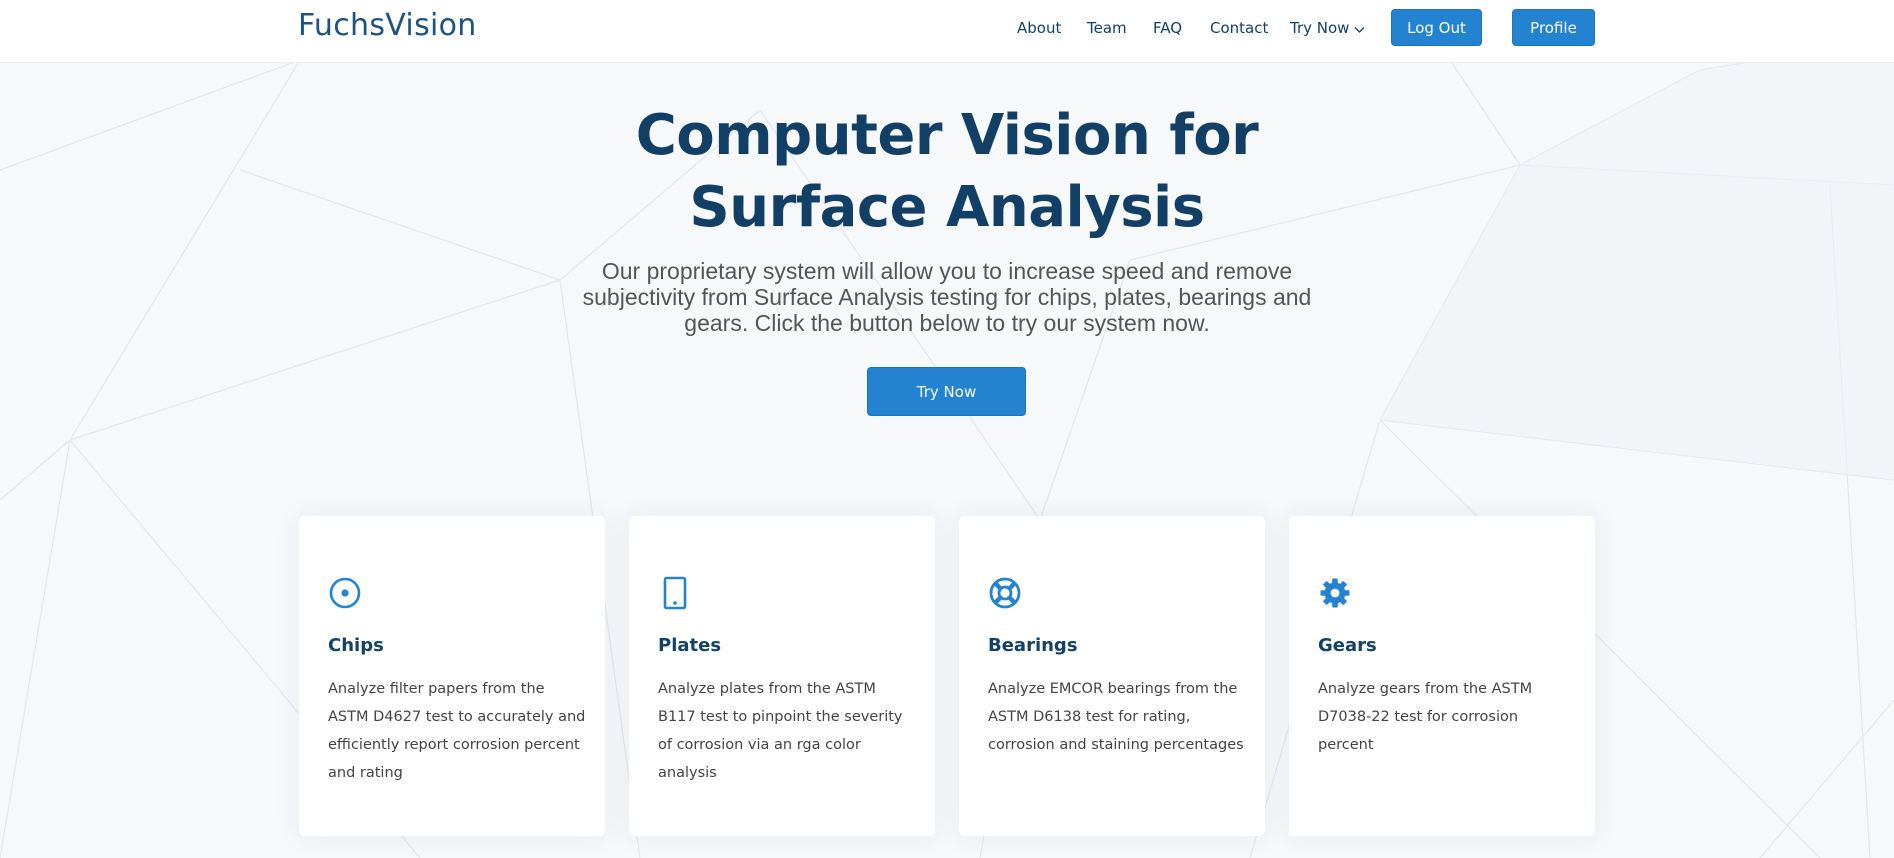 The width and height of the screenshot is (1894, 858). I want to click on card-title: Gears, so click(1347, 645).